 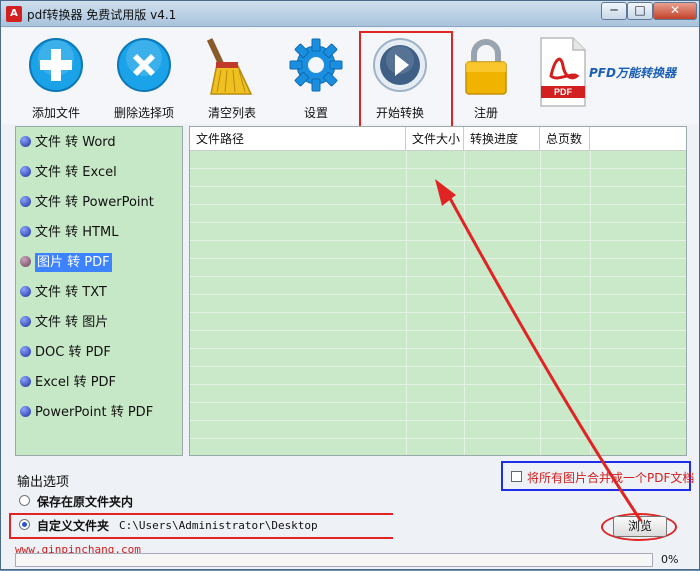 I want to click on merge-images-checkbox, so click(x=516, y=476).